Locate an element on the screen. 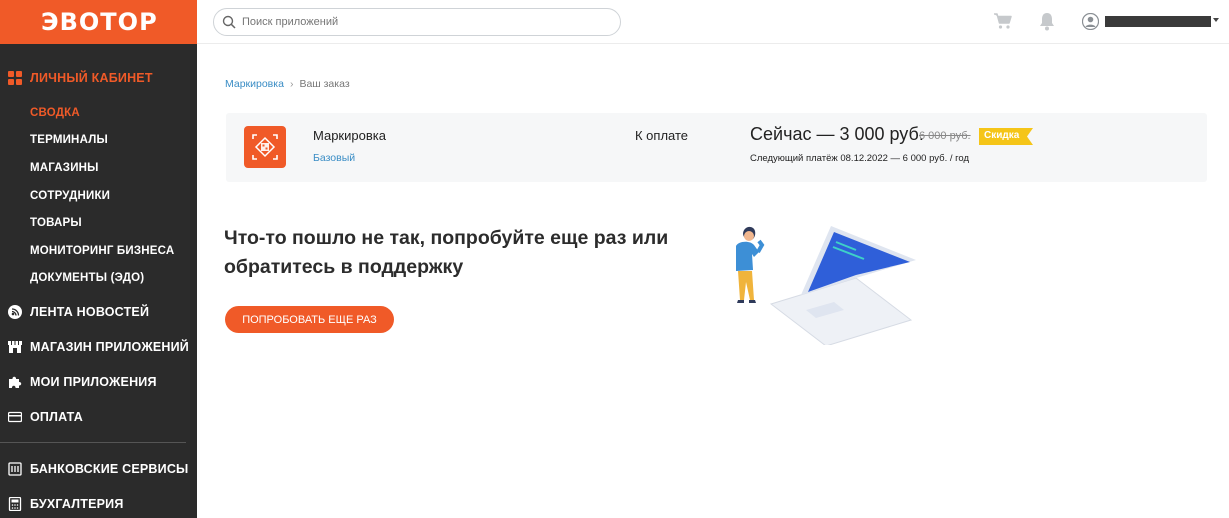 The width and height of the screenshot is (1229, 518). sidebar-section-label: БАНКОВСКИЕ СЕРВИСЫ is located at coordinates (109, 469).